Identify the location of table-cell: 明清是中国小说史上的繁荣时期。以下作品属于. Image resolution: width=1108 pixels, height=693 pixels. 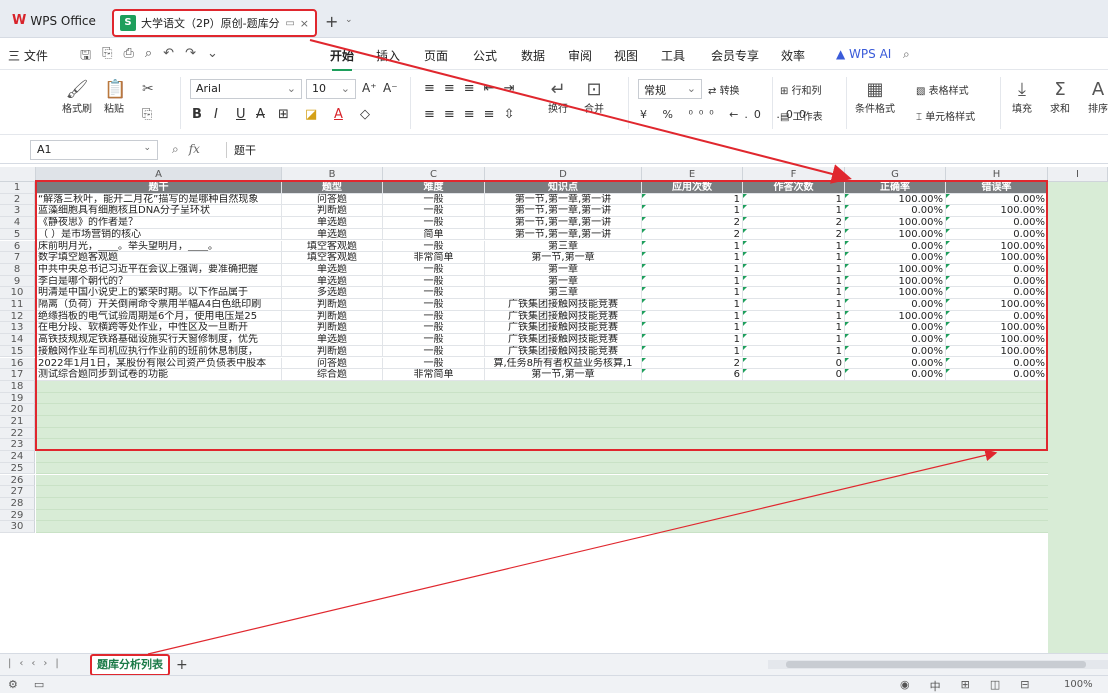
(159, 293).